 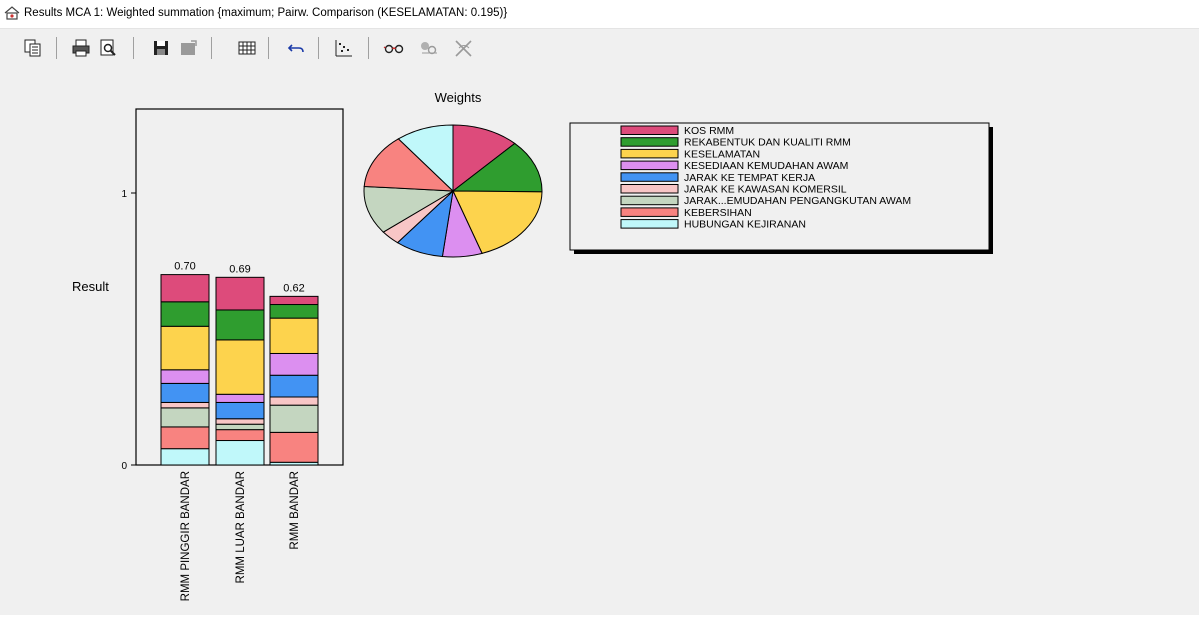 I want to click on remove-icon, so click(x=463, y=48).